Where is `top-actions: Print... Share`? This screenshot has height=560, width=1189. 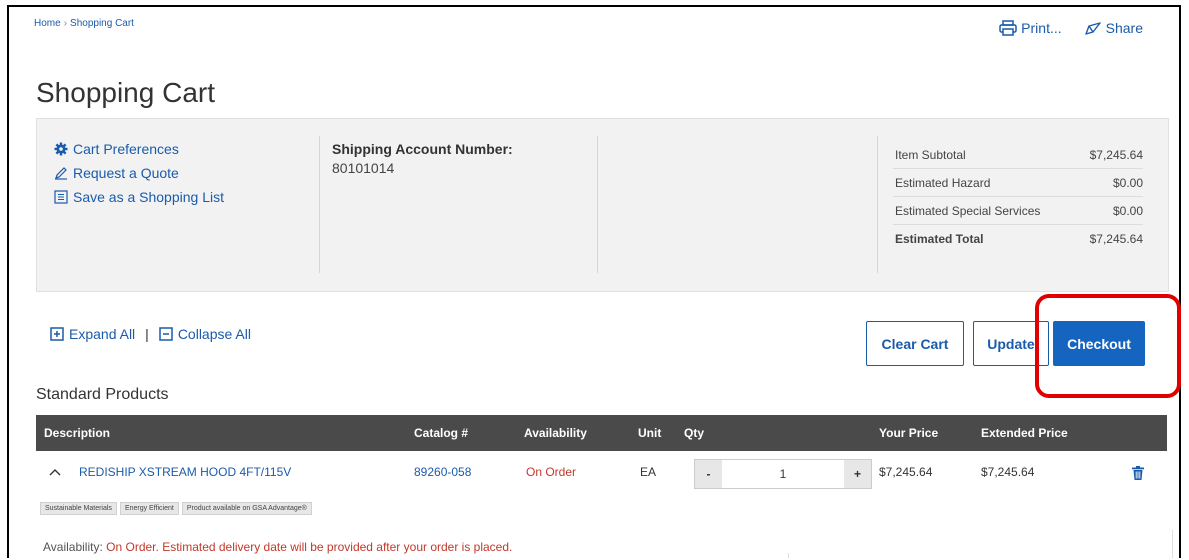
top-actions: Print... Share is located at coordinates (1071, 28).